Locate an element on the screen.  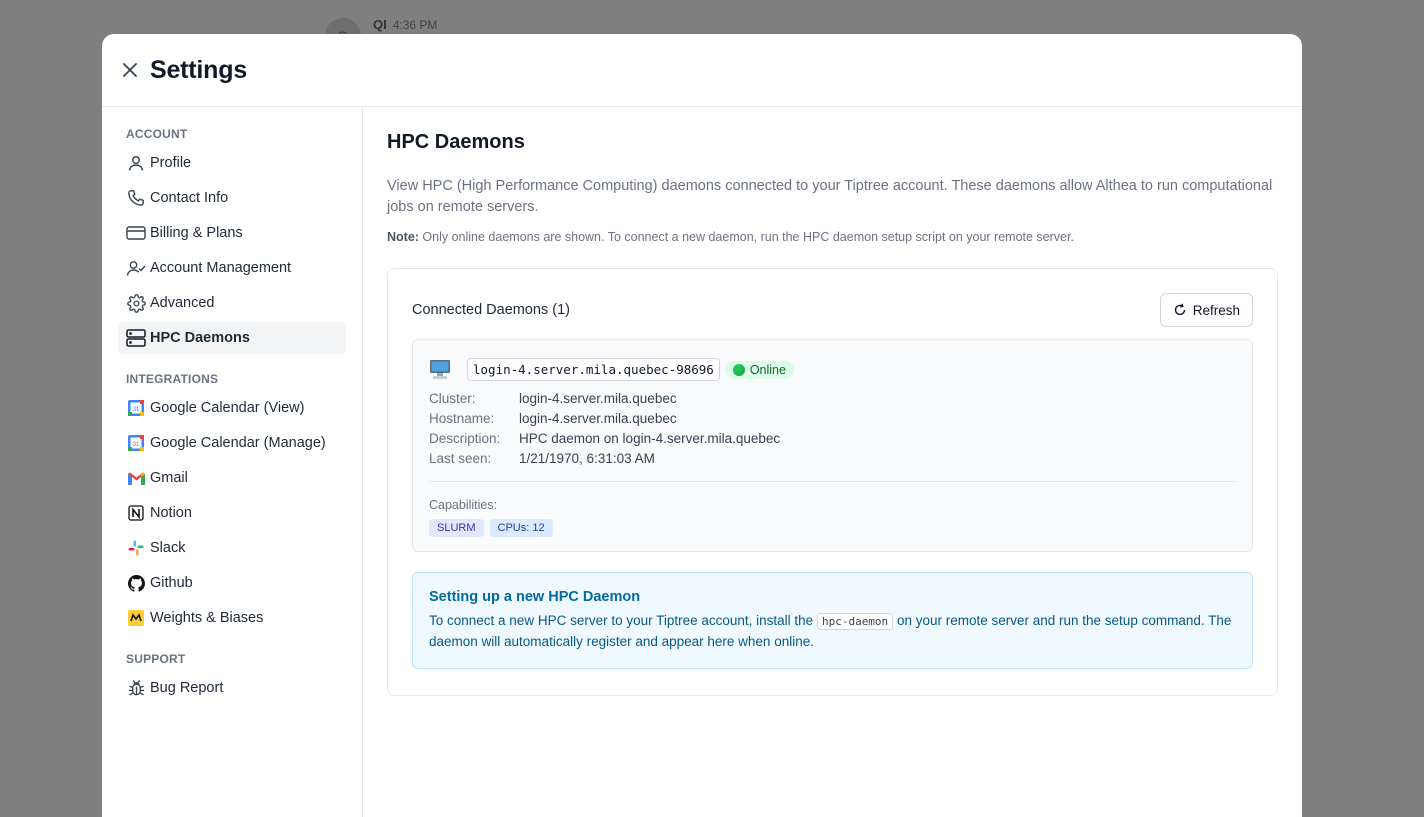
info-label: Hostname: is located at coordinates (462, 418).